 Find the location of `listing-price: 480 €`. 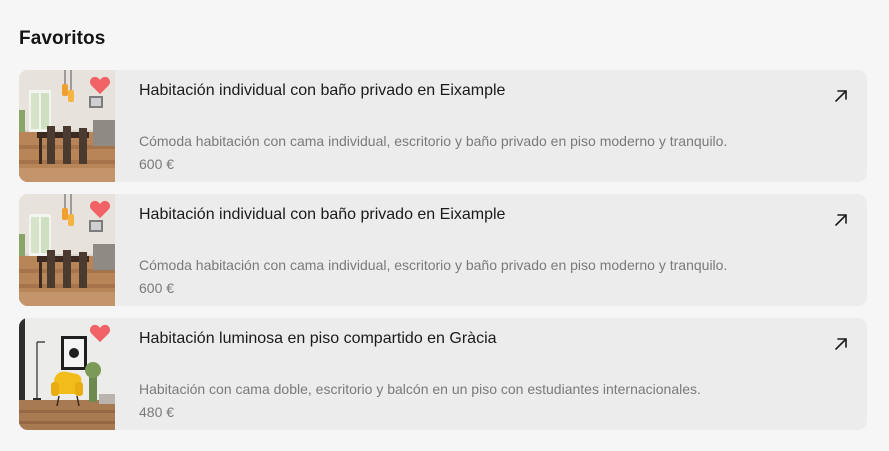

listing-price: 480 € is located at coordinates (157, 412).